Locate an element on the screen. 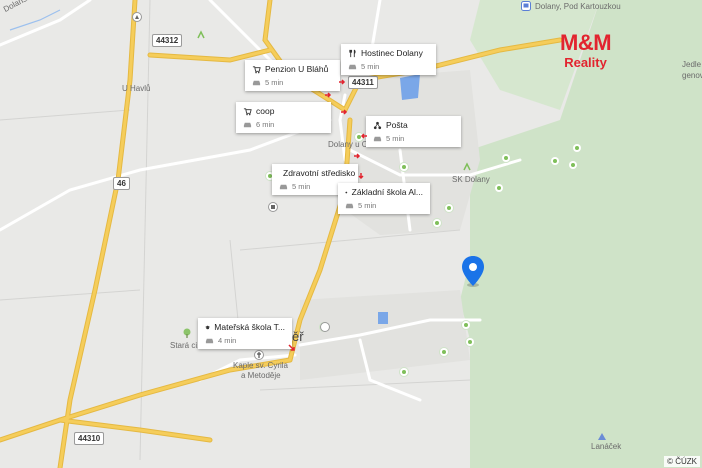 This screenshot has width=702, height=468. village-south-area is located at coordinates (385, 335).